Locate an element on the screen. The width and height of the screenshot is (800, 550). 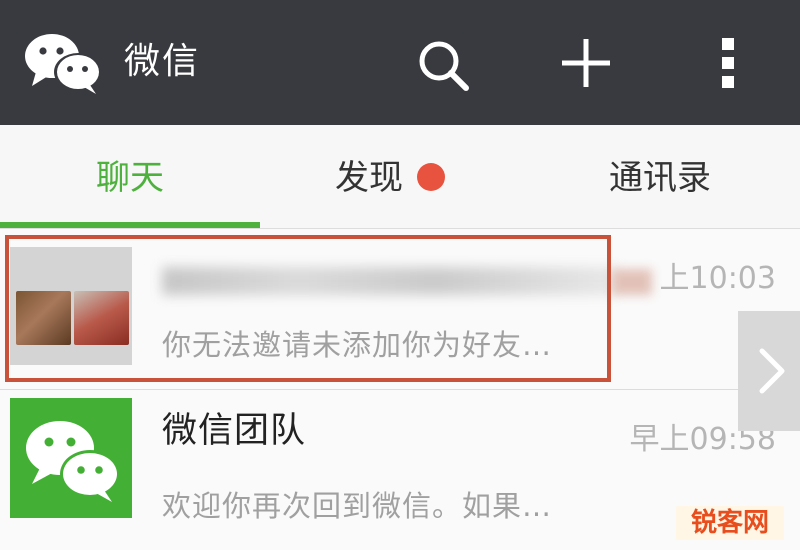
chevron-right-icon is located at coordinates (772, 371).